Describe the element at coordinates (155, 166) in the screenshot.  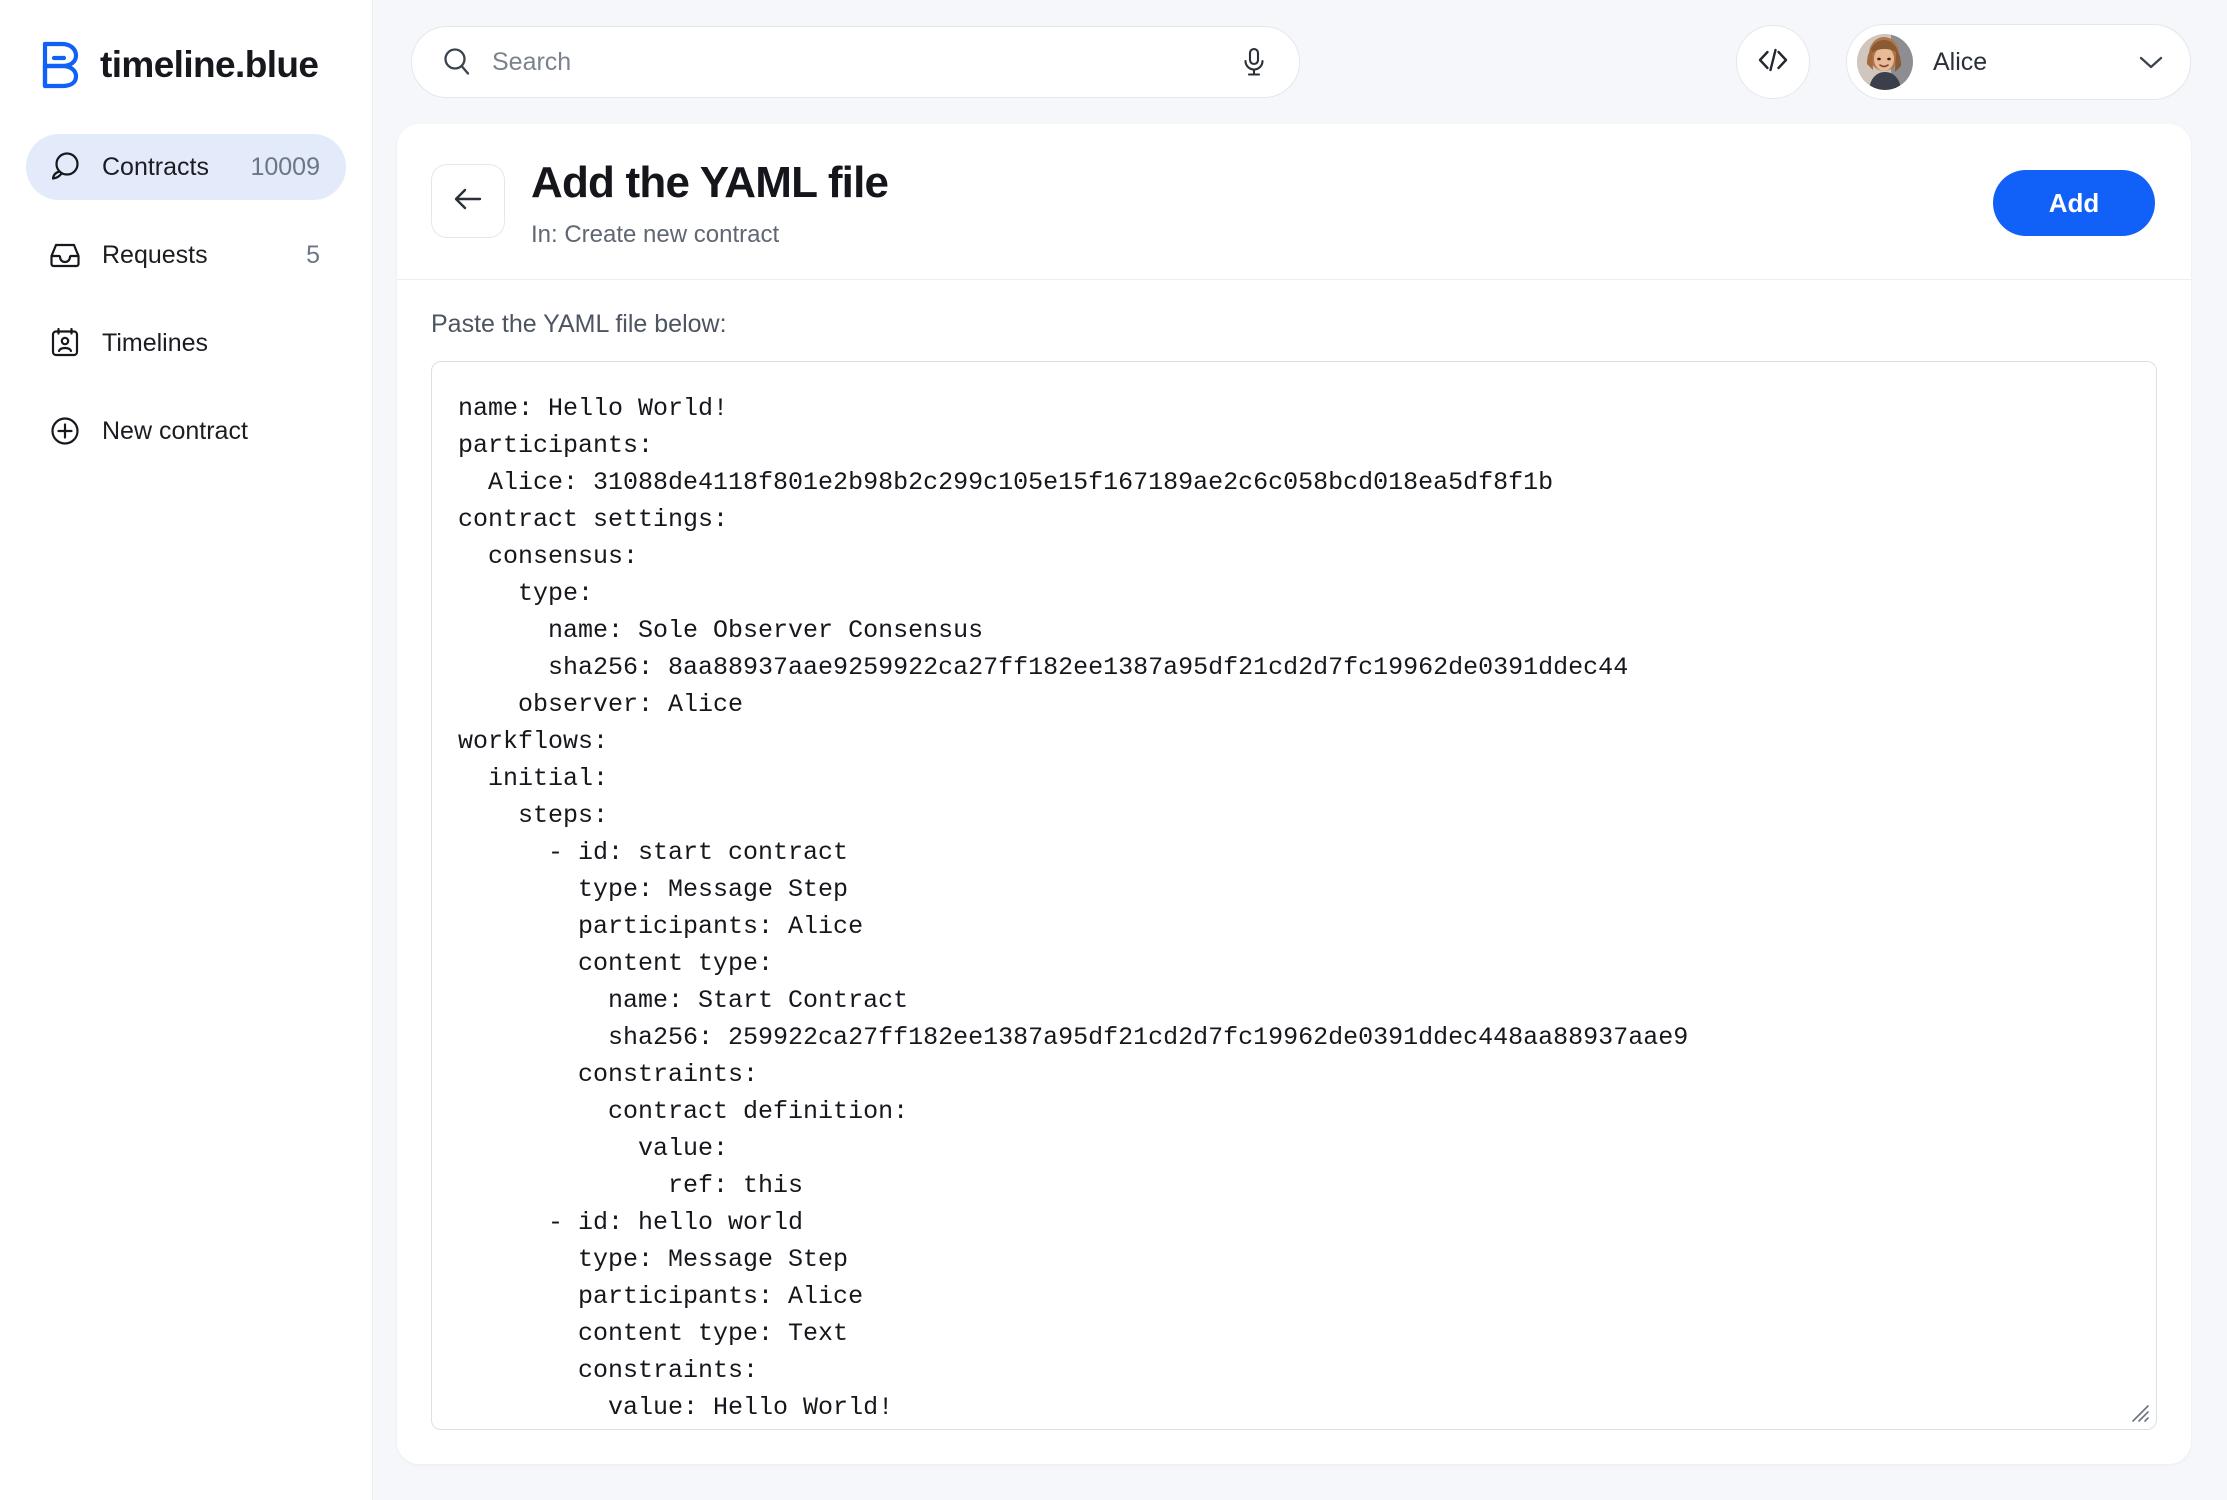
I see `sidebar-item-label: Contracts` at that location.